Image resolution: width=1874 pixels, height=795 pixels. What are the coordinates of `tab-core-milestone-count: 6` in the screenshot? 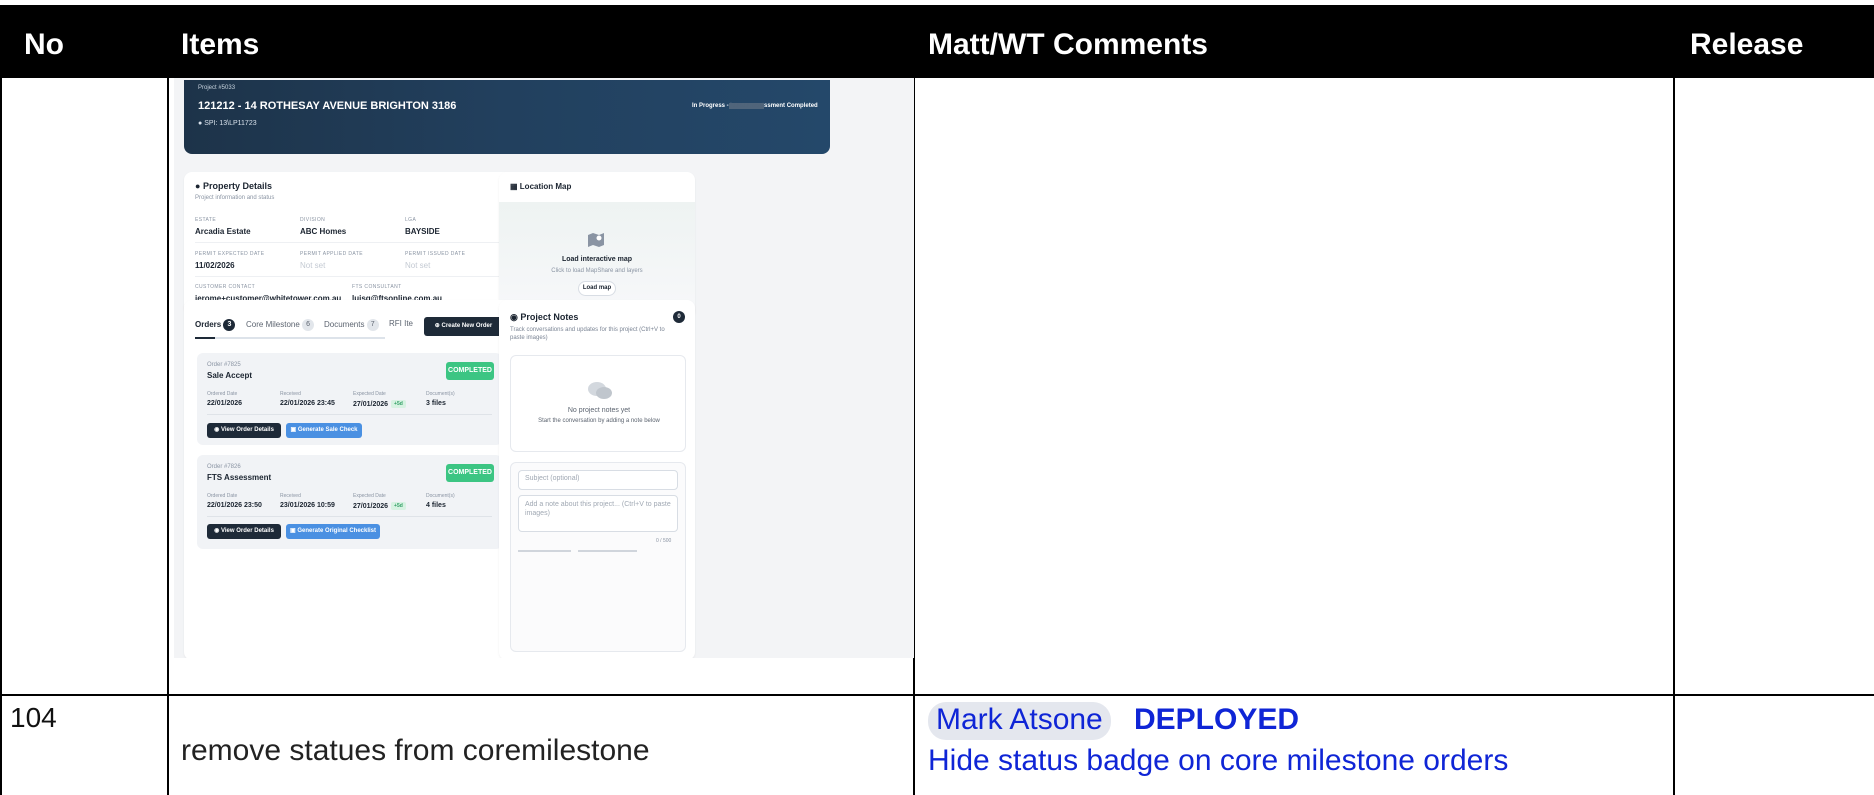 It's located at (308, 325).